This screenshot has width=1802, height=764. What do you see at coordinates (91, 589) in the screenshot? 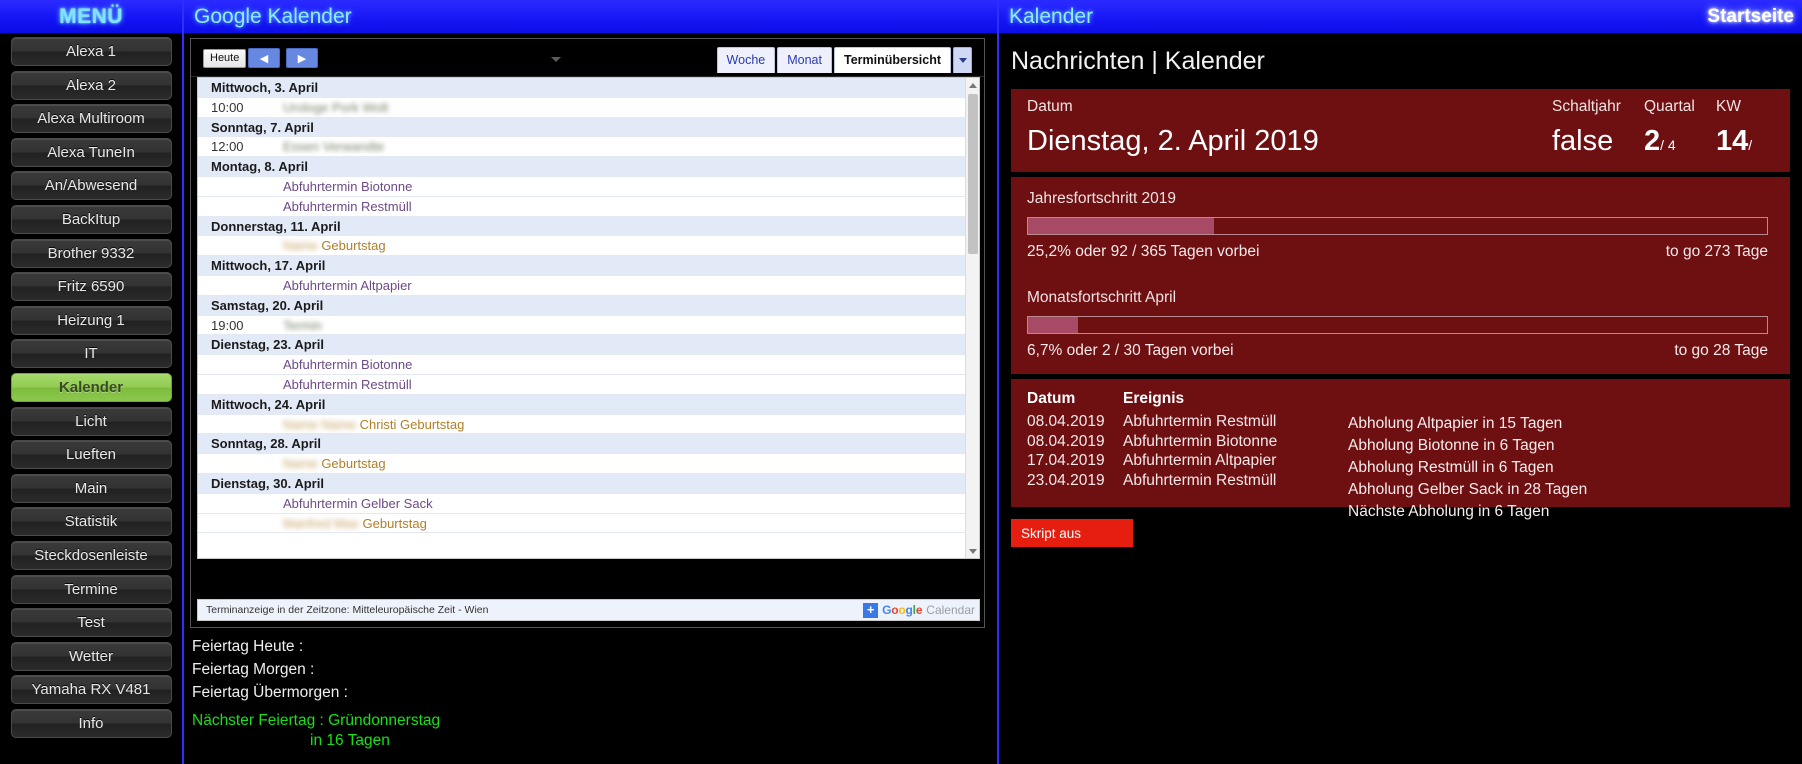
I see `sidebar-item-termine: Termine` at bounding box center [91, 589].